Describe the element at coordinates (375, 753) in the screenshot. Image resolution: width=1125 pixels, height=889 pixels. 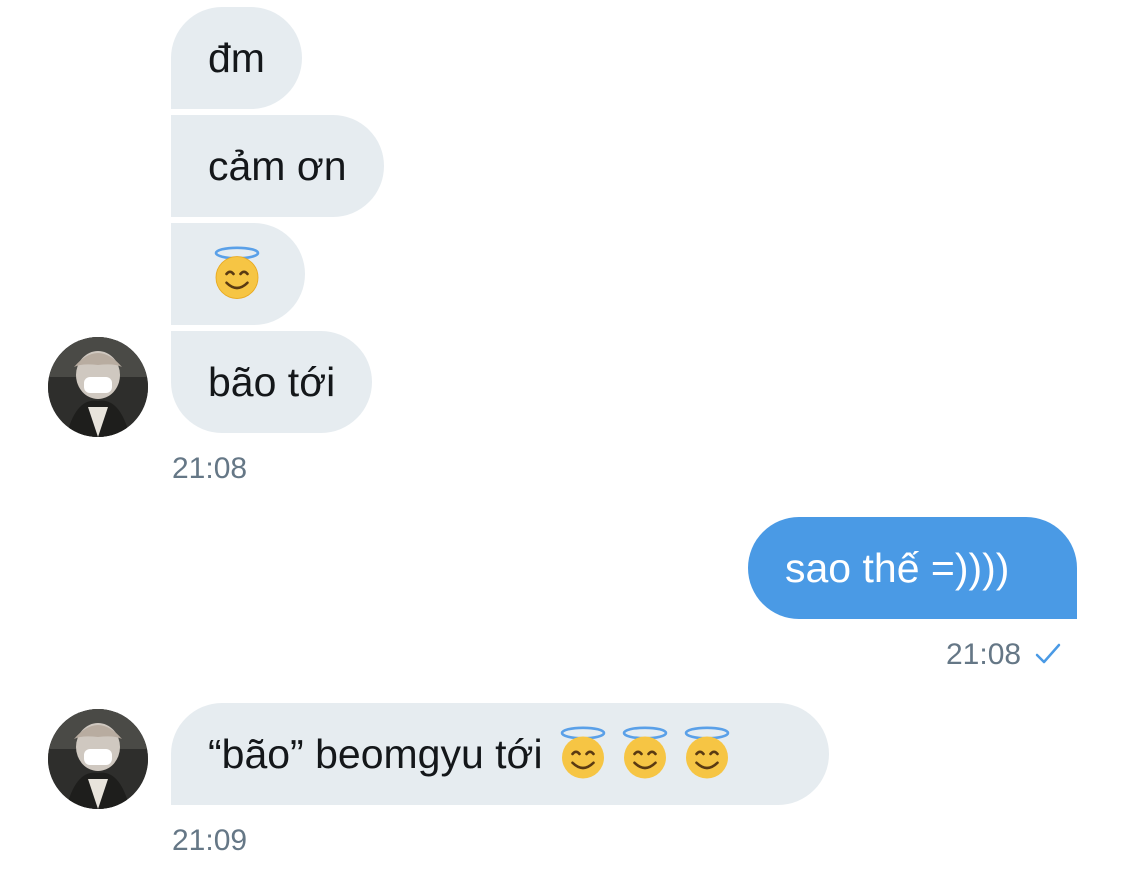
I see `message-text: “bão” beomgyu tới` at that location.